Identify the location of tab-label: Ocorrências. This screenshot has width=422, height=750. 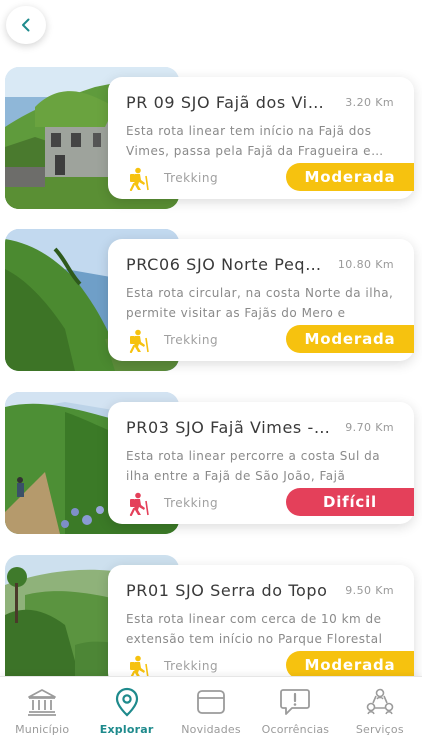
(295, 729).